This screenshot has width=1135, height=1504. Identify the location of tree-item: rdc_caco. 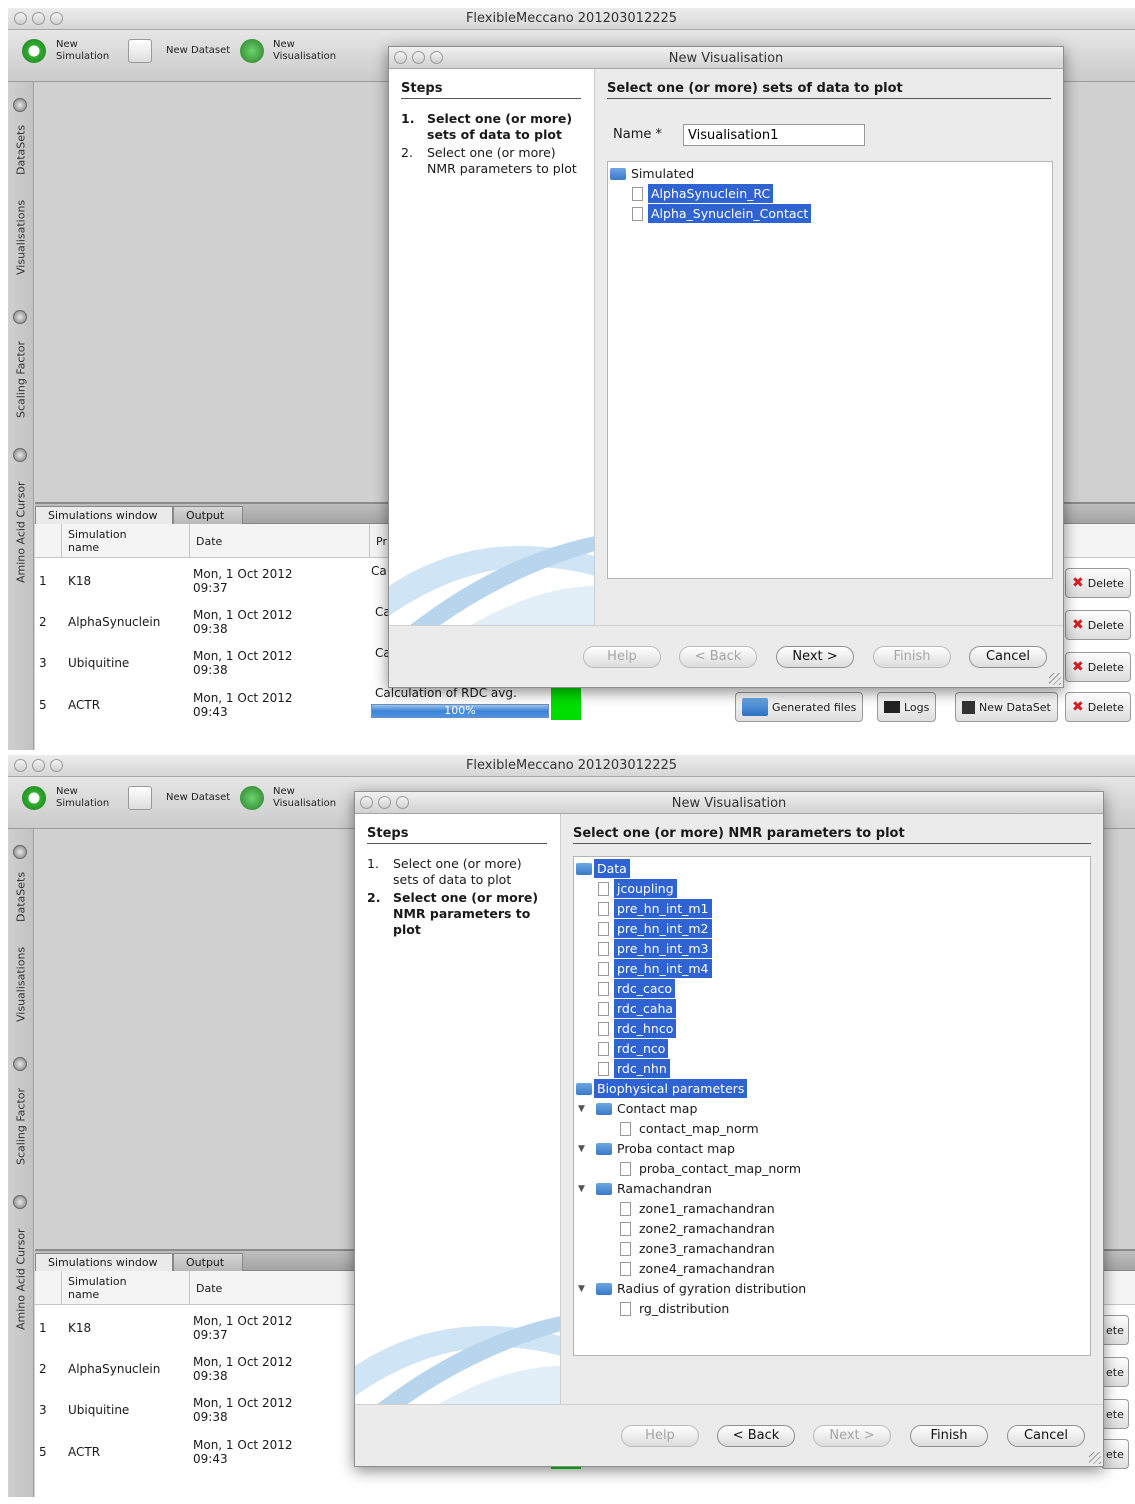
(637, 988).